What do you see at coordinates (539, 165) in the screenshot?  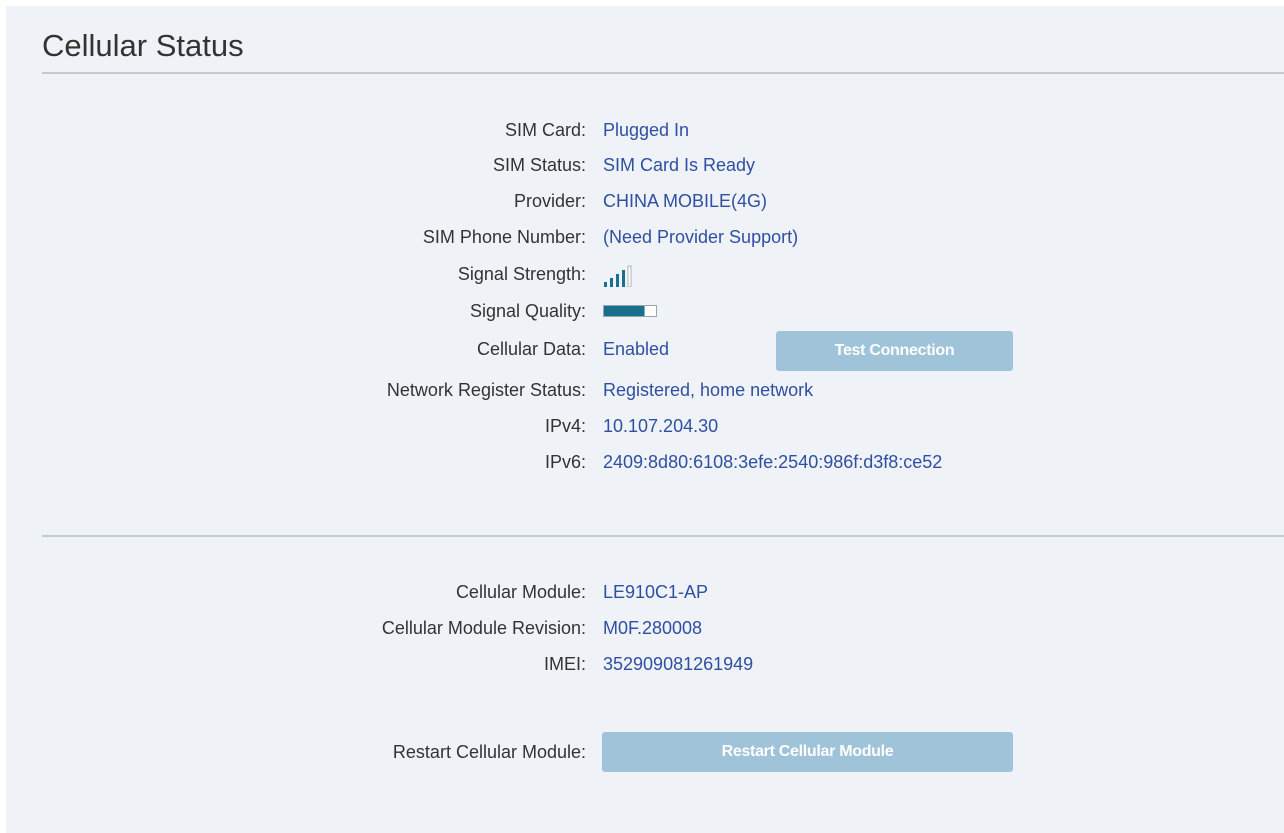 I see `sim-status-label: SIM Status:` at bounding box center [539, 165].